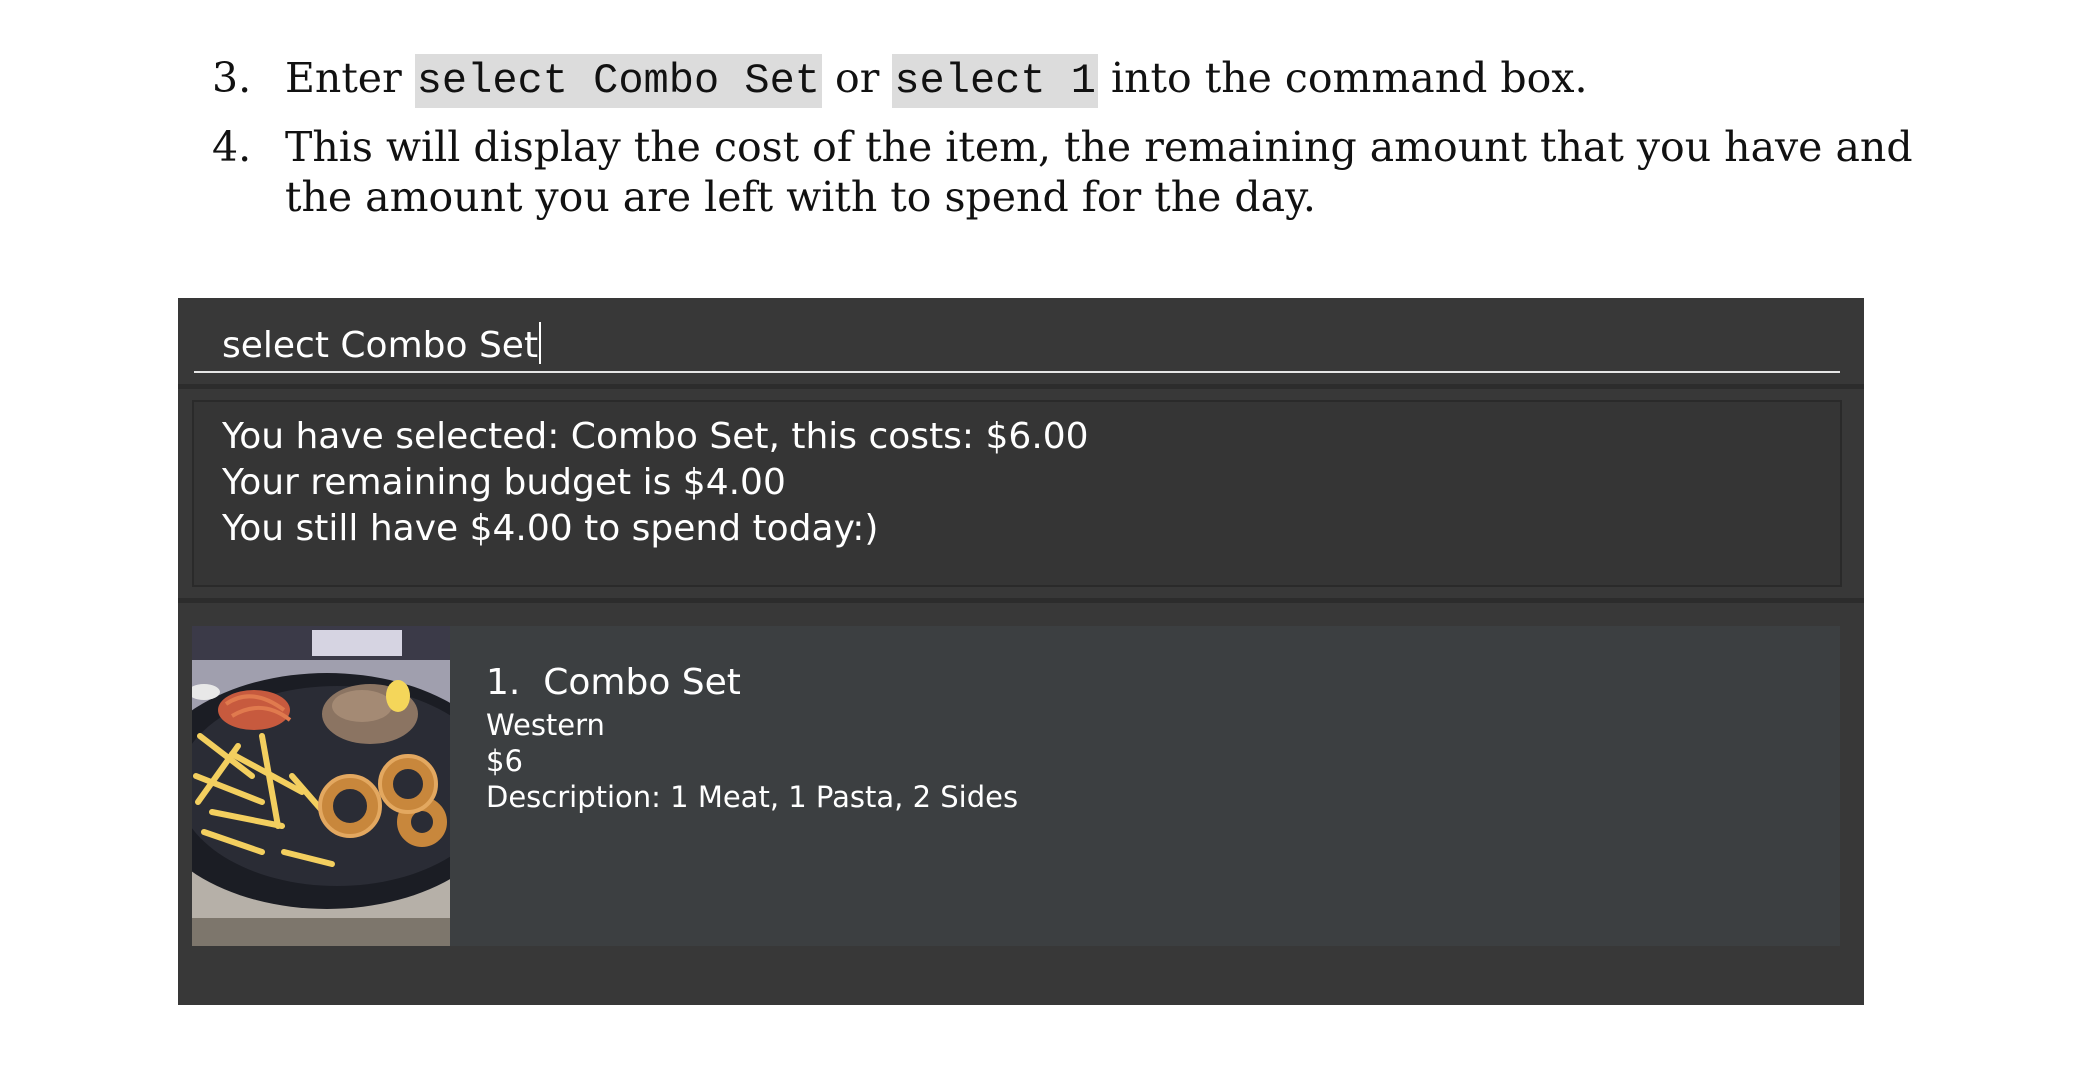  I want to click on command-input: select Combo Set, so click(382, 344).